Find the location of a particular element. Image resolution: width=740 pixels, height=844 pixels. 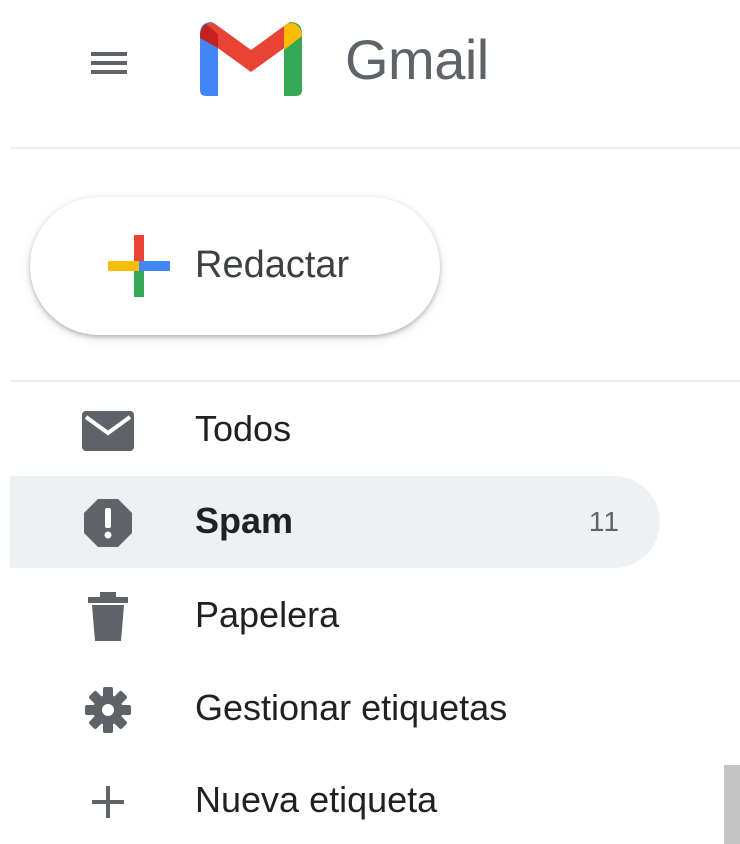

unread-count-badge: 11 is located at coordinates (604, 521).